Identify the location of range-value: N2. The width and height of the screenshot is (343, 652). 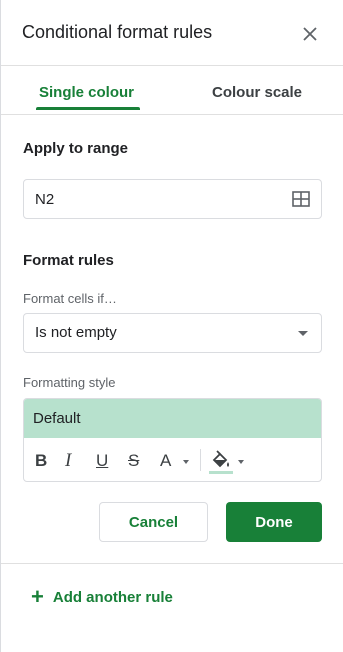
(45, 199).